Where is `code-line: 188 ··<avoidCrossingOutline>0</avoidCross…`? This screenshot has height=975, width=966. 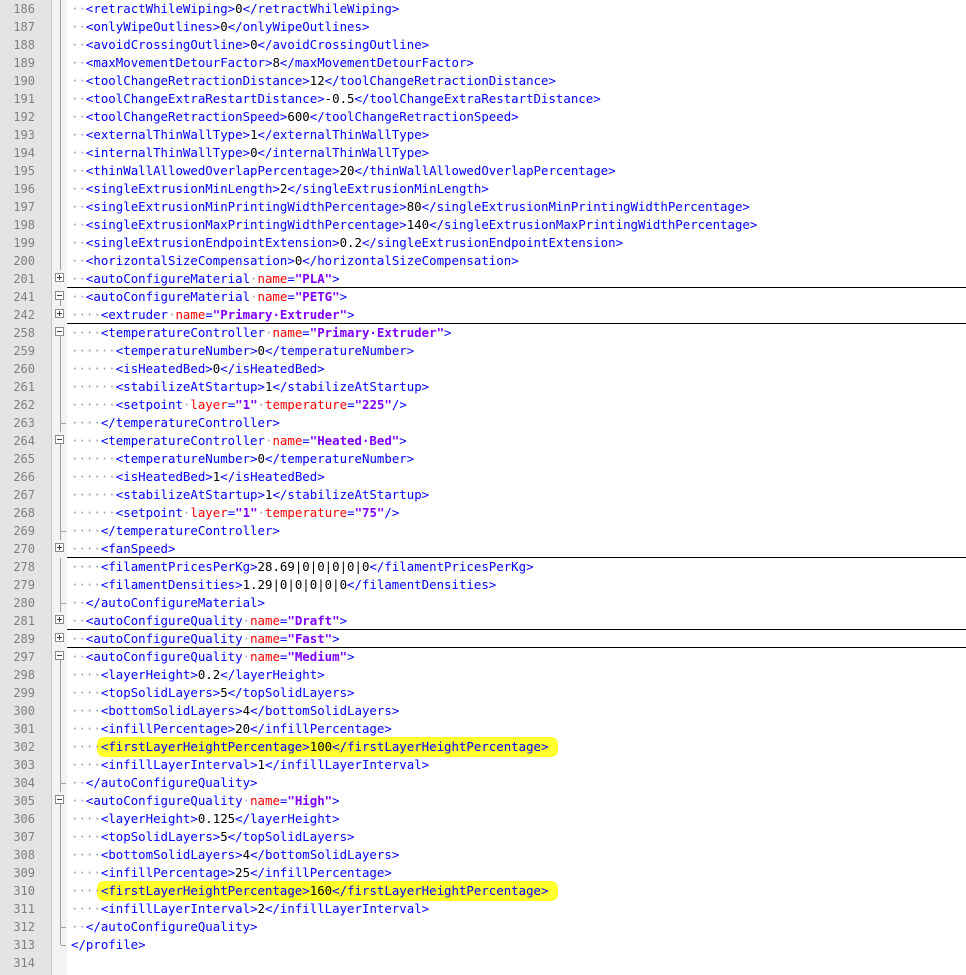
code-line: 188 ··<avoidCrossingOutline>0</avoidCross… is located at coordinates (483, 45).